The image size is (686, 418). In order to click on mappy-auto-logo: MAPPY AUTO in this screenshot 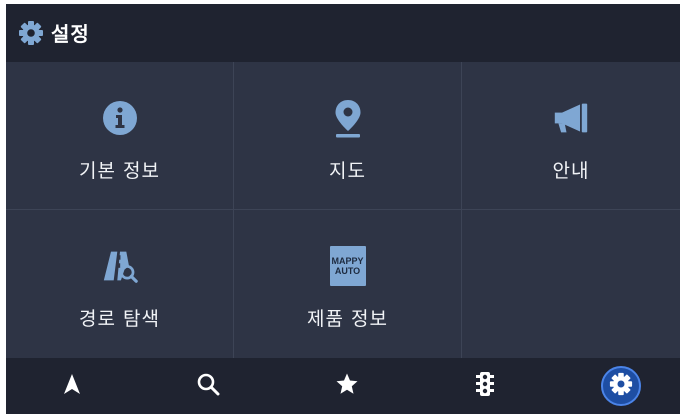, I will do `click(347, 266)`.